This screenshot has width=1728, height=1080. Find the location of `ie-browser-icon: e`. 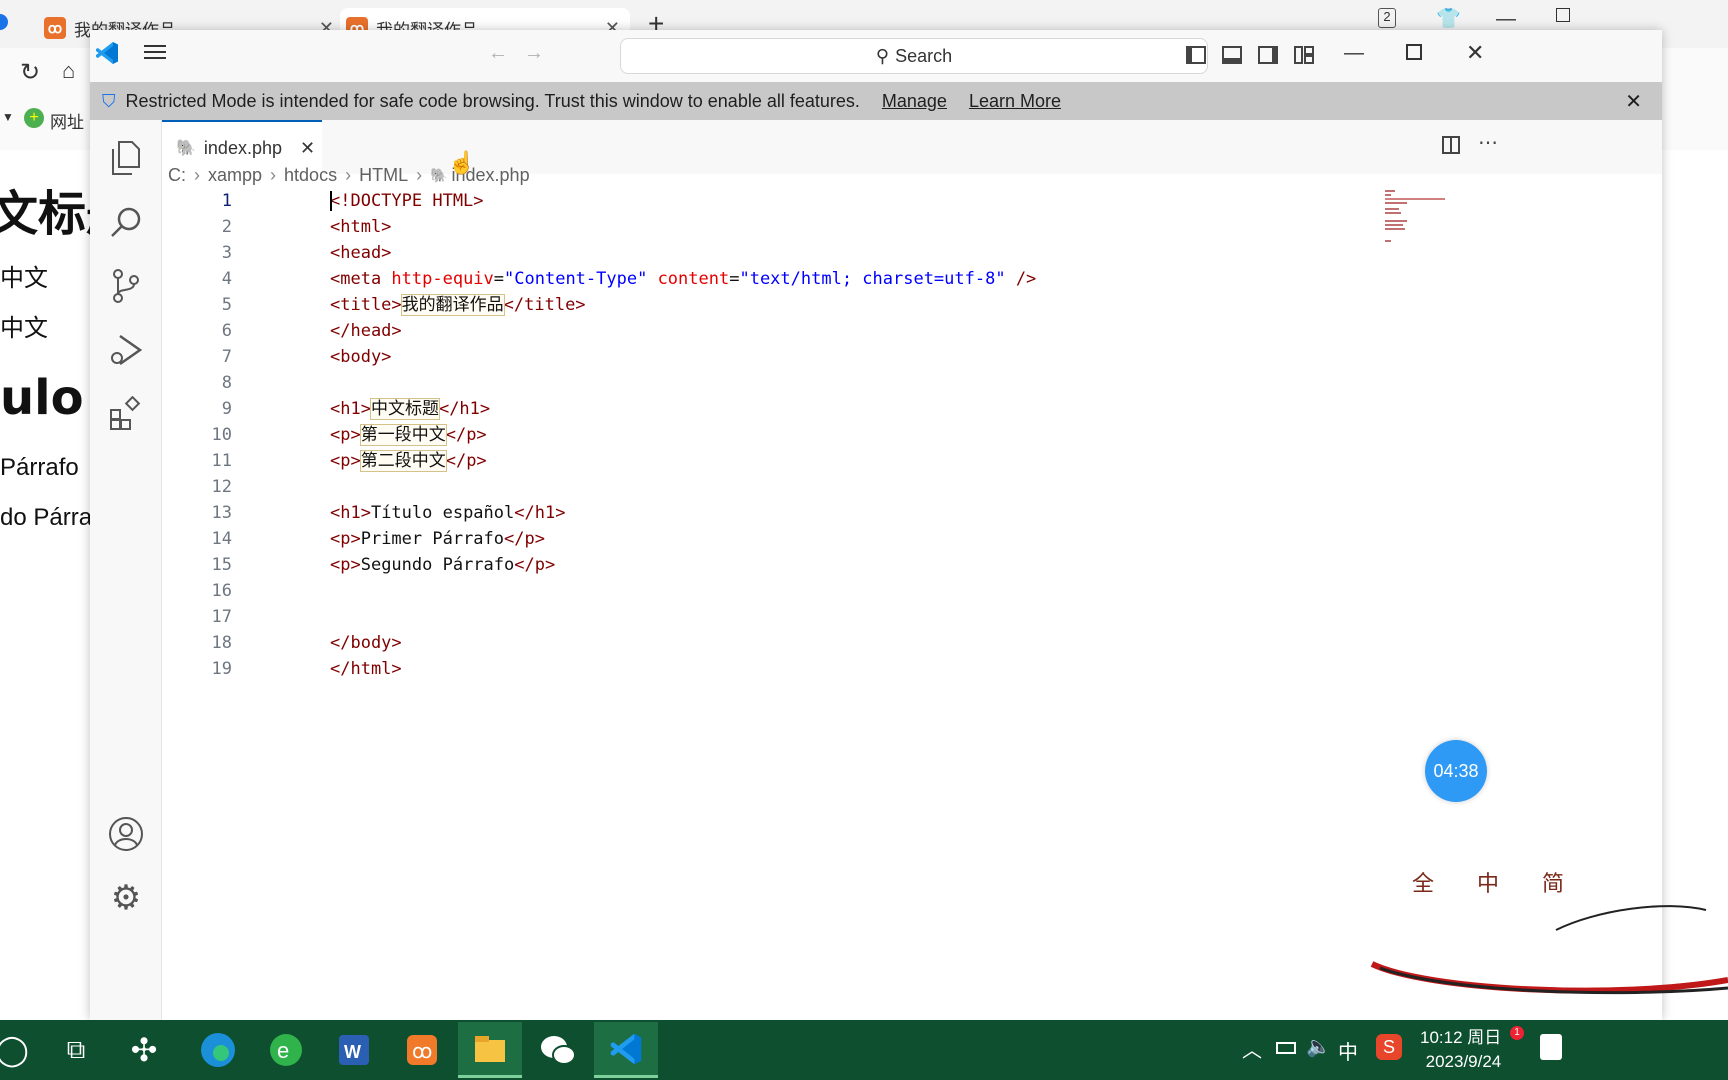

ie-browser-icon: e is located at coordinates (286, 1050).